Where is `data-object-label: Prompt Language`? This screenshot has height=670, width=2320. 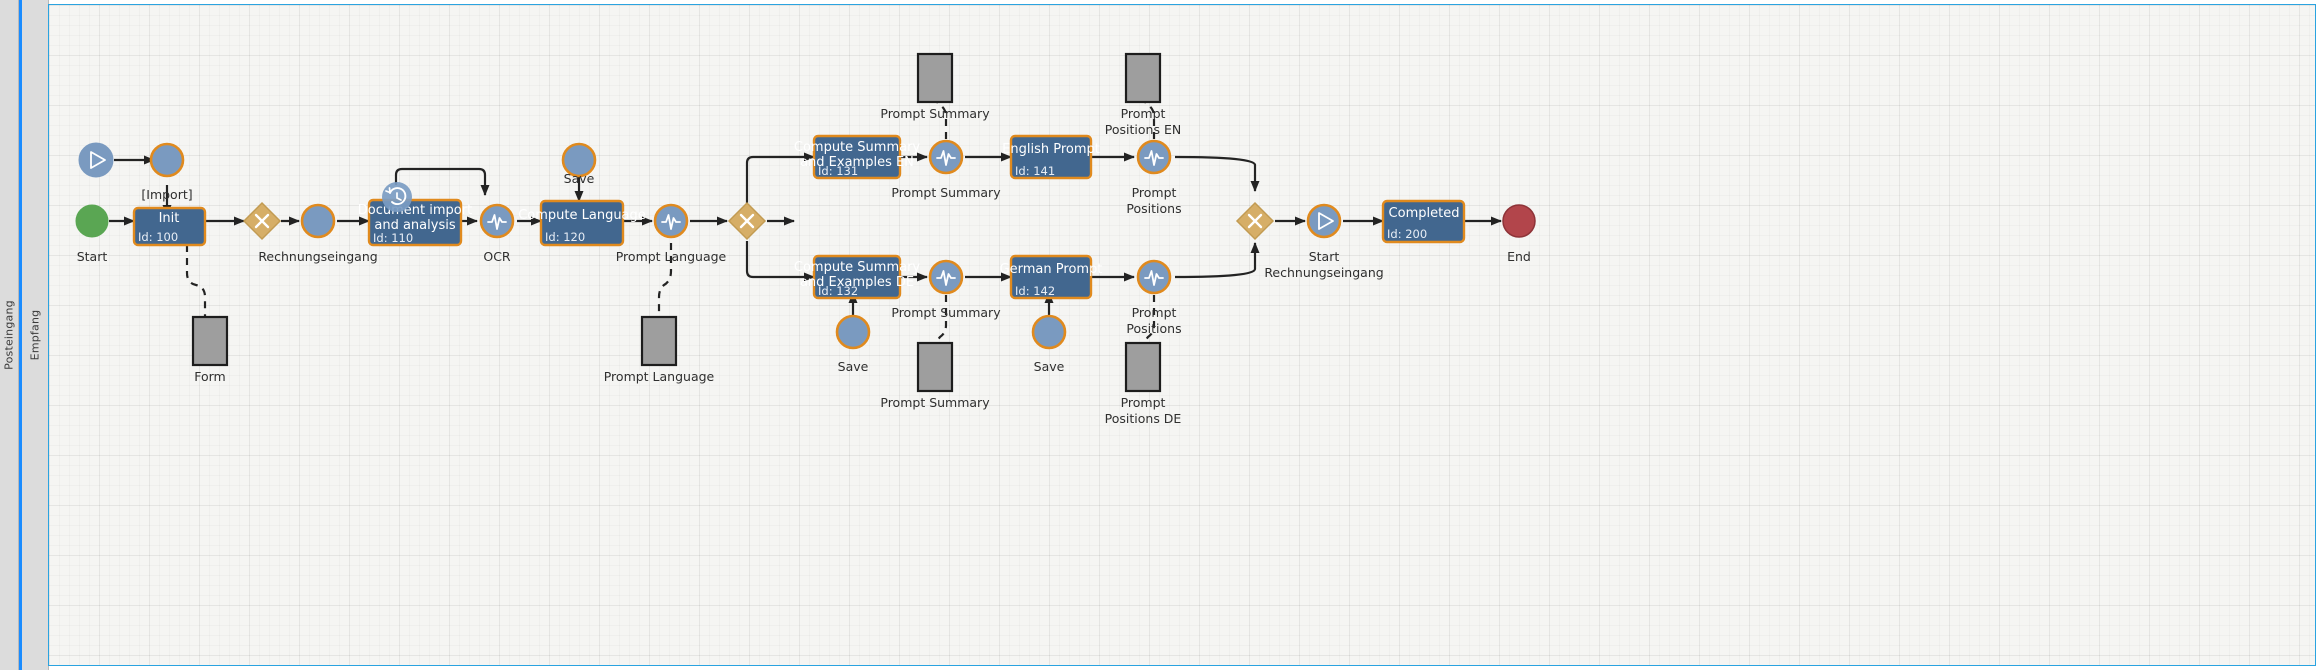
data-object-label: Prompt Language is located at coordinates (659, 376).